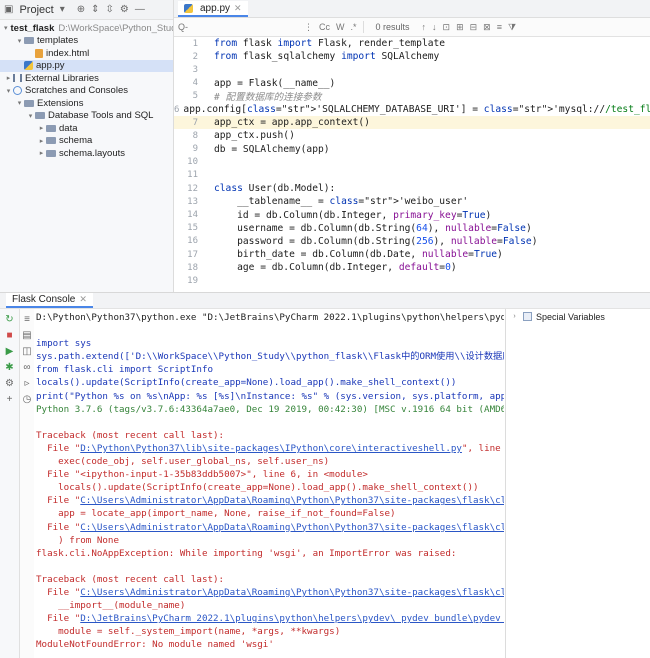 The width and height of the screenshot is (650, 658). What do you see at coordinates (474, 27) in the screenshot?
I see `remove-occurrence-icon: ⊟` at bounding box center [474, 27].